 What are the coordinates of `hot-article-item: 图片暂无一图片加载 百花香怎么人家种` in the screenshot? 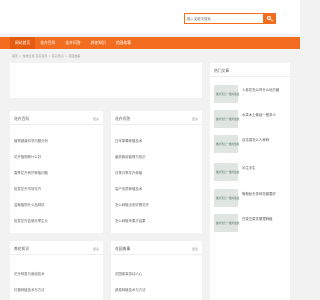 It's located at (256, 144).